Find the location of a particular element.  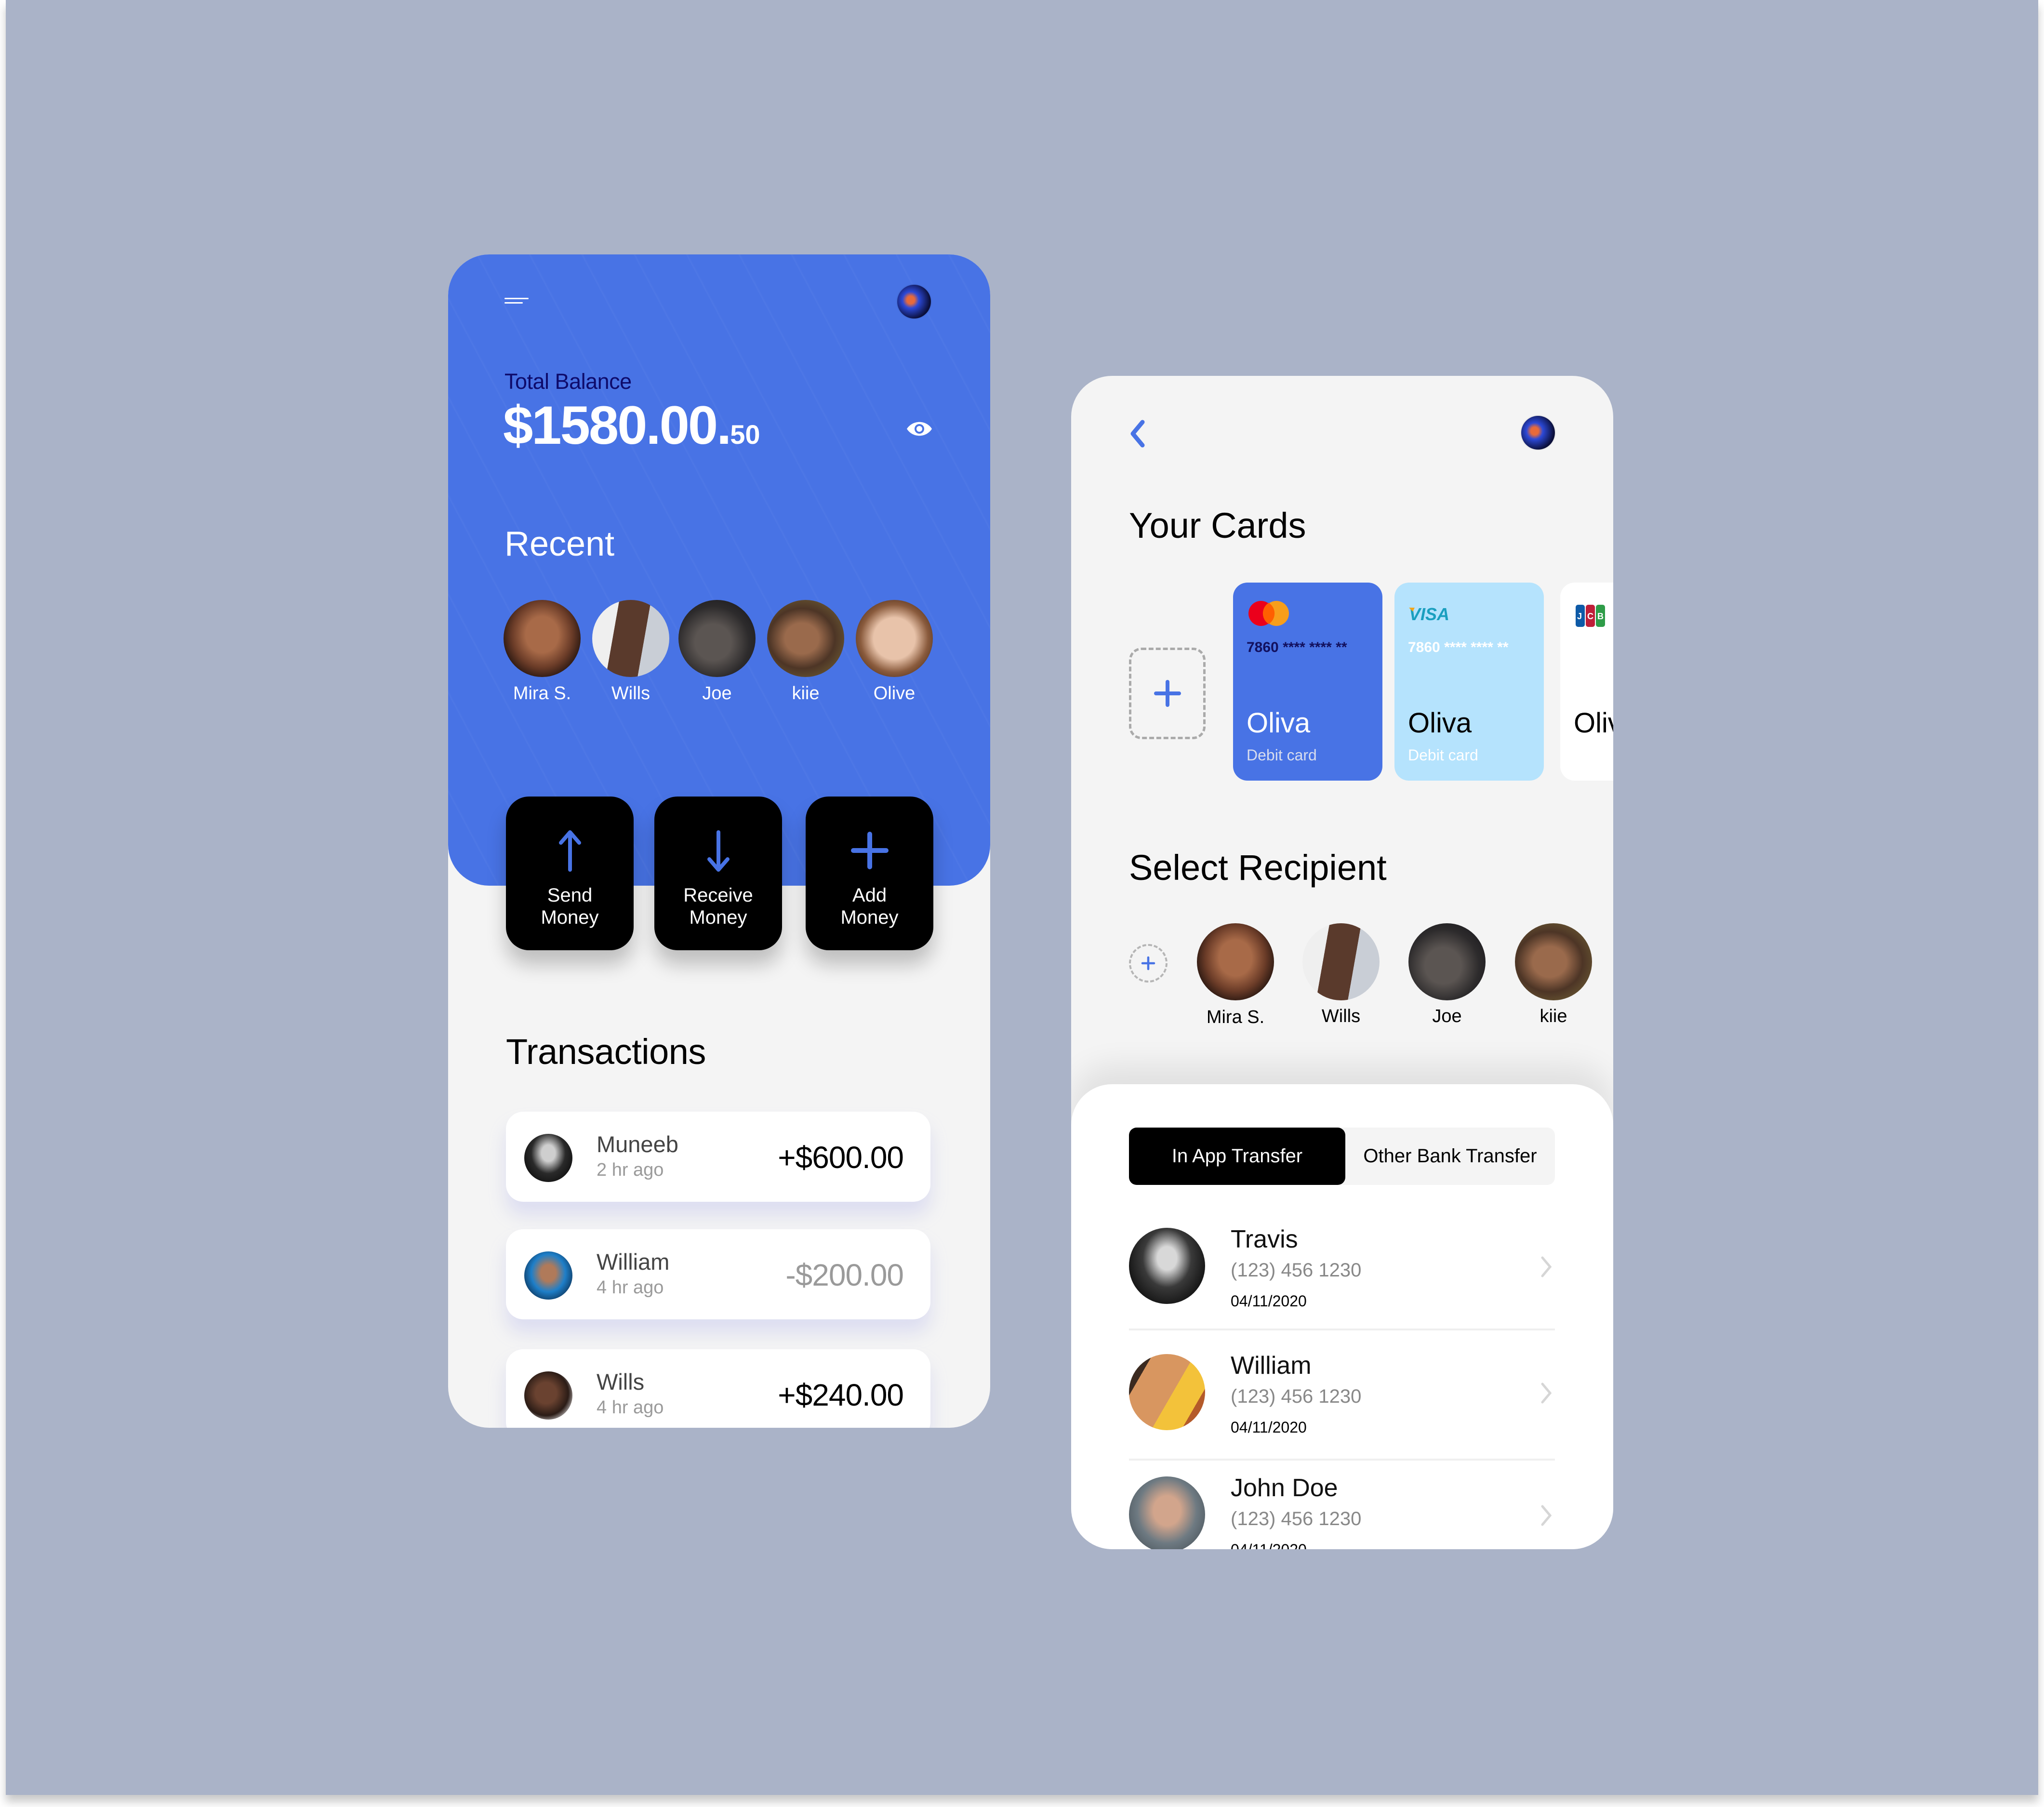

add-recipient-button is located at coordinates (1148, 963).